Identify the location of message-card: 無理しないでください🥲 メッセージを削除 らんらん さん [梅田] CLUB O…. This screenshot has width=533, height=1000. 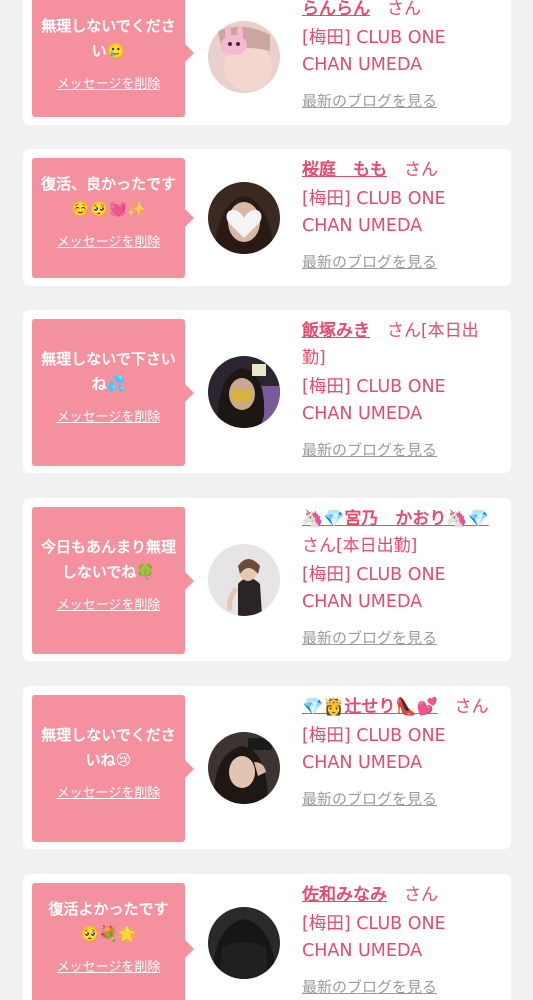
(267, 62).